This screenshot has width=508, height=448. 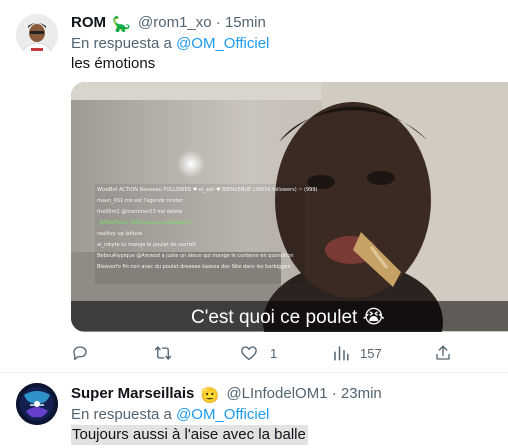 What do you see at coordinates (249, 353) in the screenshot?
I see `heart-icon` at bounding box center [249, 353].